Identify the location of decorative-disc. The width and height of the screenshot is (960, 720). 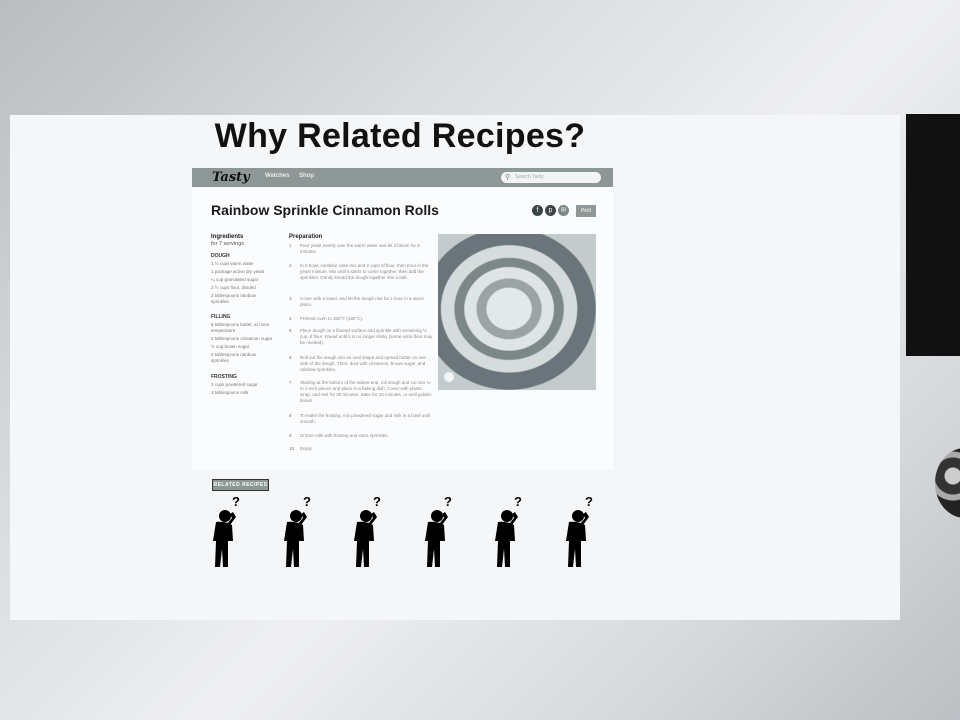
(947, 483).